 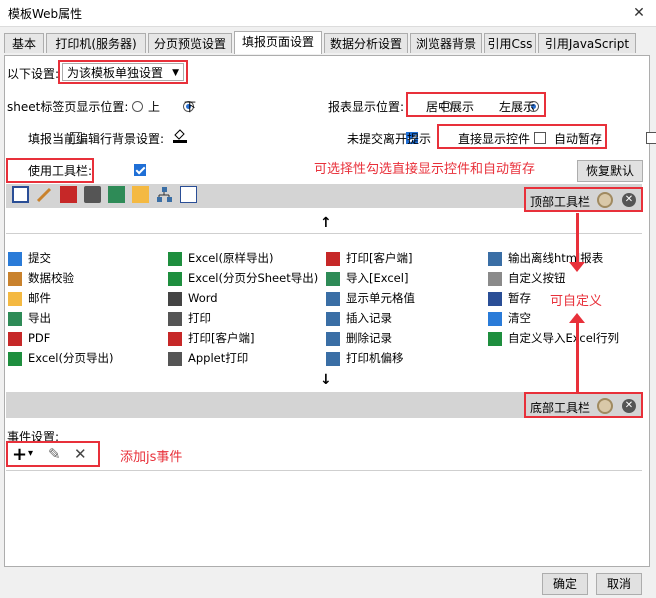 I want to click on toolbar-button-item: 数据校验, so click(x=41, y=278).